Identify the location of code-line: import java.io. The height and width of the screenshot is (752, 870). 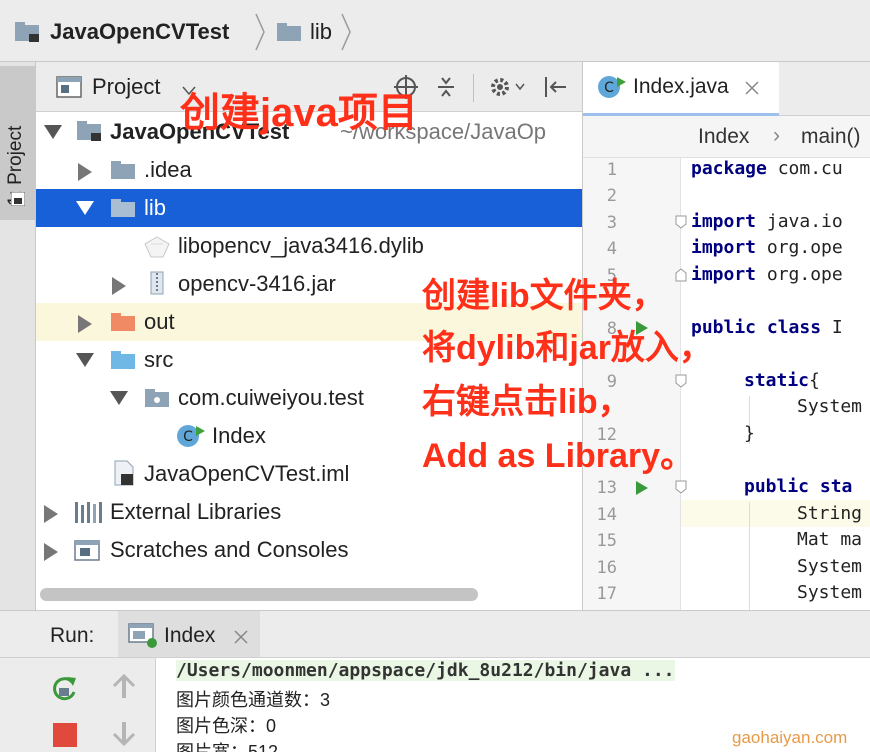
(767, 221).